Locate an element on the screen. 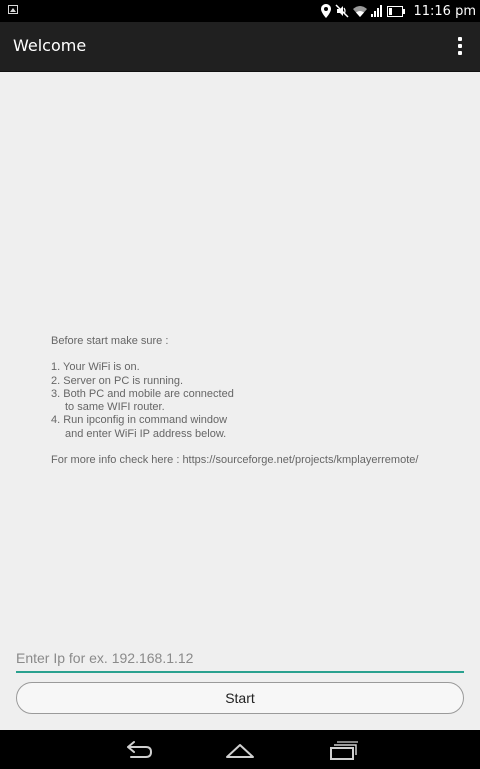 Image resolution: width=480 pixels, height=769 pixels. page-title: Welcome is located at coordinates (50, 45).